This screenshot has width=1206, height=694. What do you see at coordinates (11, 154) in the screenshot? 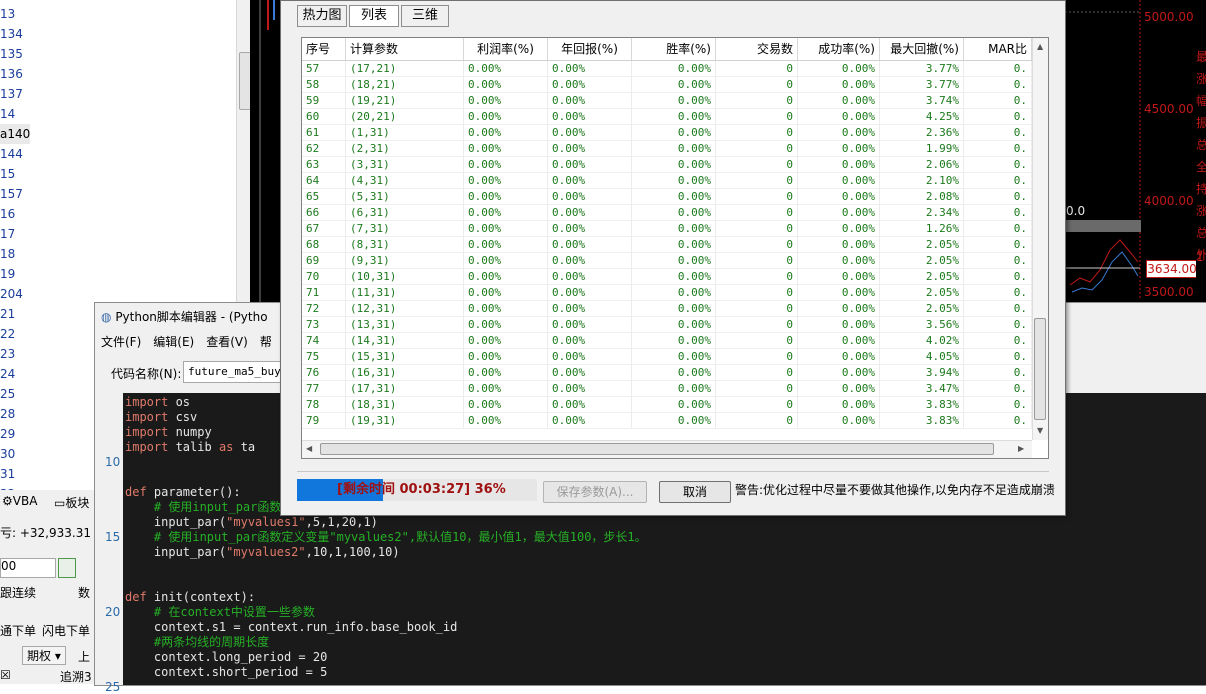
I see `list-item: 144` at bounding box center [11, 154].